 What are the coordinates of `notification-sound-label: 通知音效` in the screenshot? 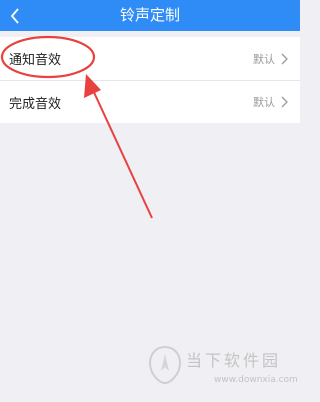 It's located at (35, 60).